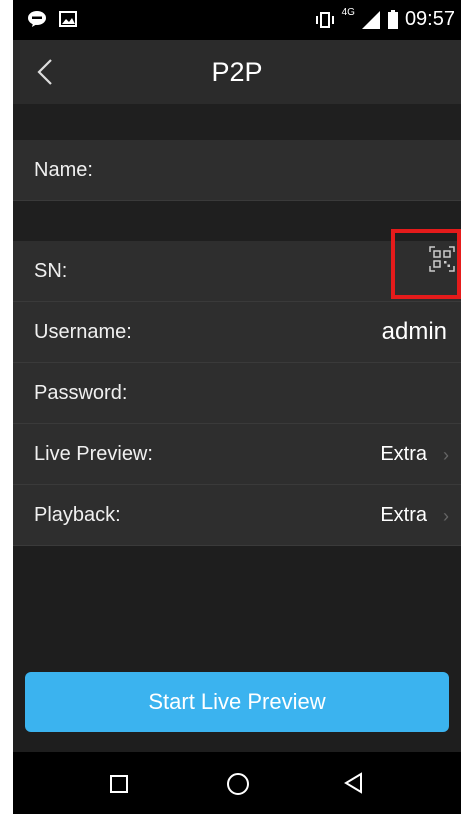 This screenshot has width=461, height=814. I want to click on username-label: Username:, so click(83, 332).